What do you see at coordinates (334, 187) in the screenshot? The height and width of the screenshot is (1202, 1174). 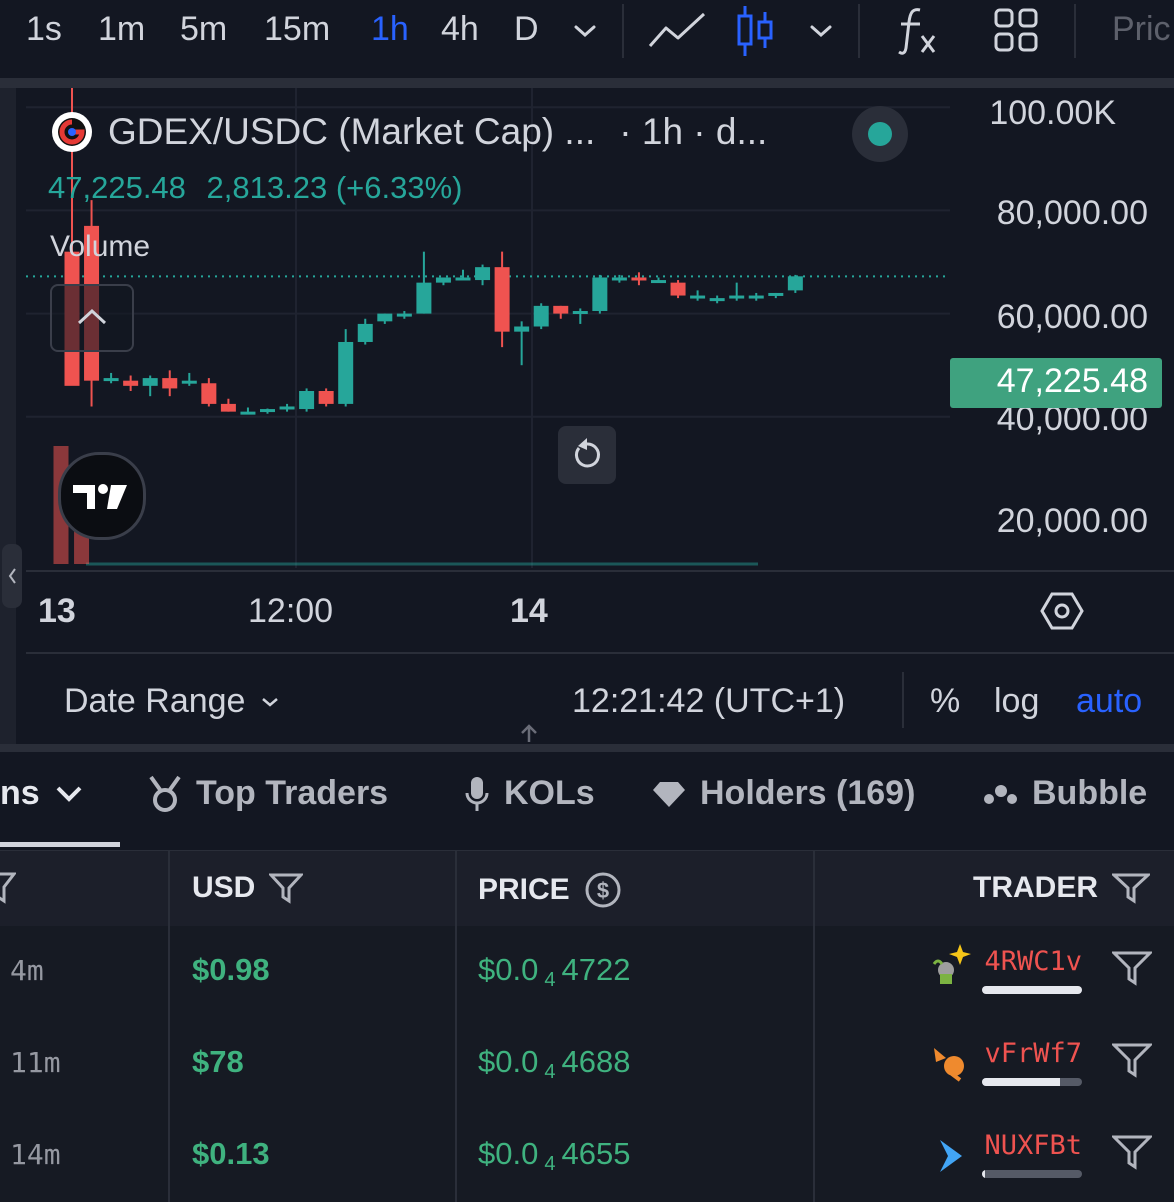 I see `change-value: 2,813.23 (+6.33%)` at bounding box center [334, 187].